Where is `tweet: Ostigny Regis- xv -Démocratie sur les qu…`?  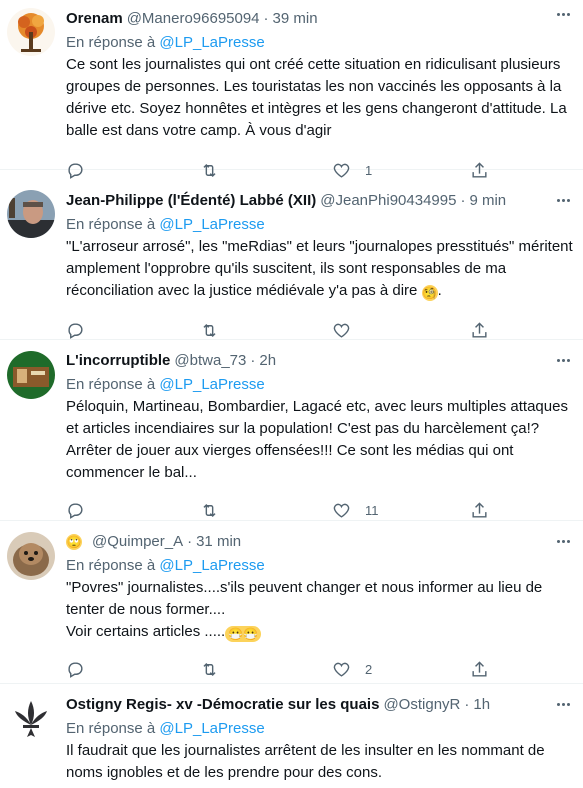 tweet: Ostigny Regis- xv -Démocratie sur les qu… is located at coordinates (291, 736).